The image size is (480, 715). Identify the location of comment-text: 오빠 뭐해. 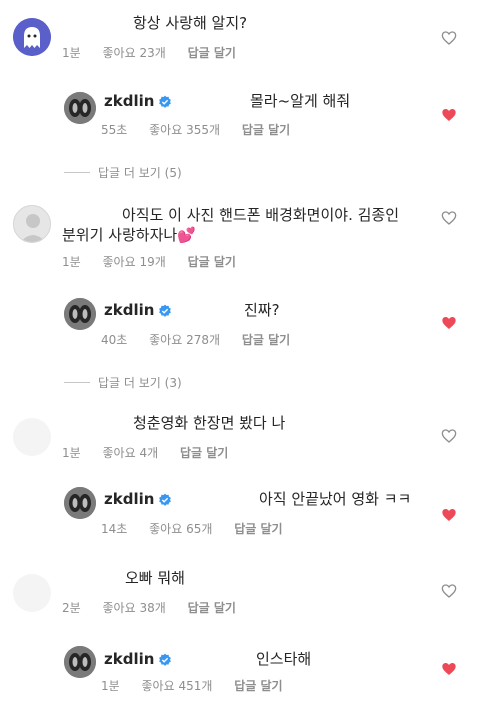
(155, 578).